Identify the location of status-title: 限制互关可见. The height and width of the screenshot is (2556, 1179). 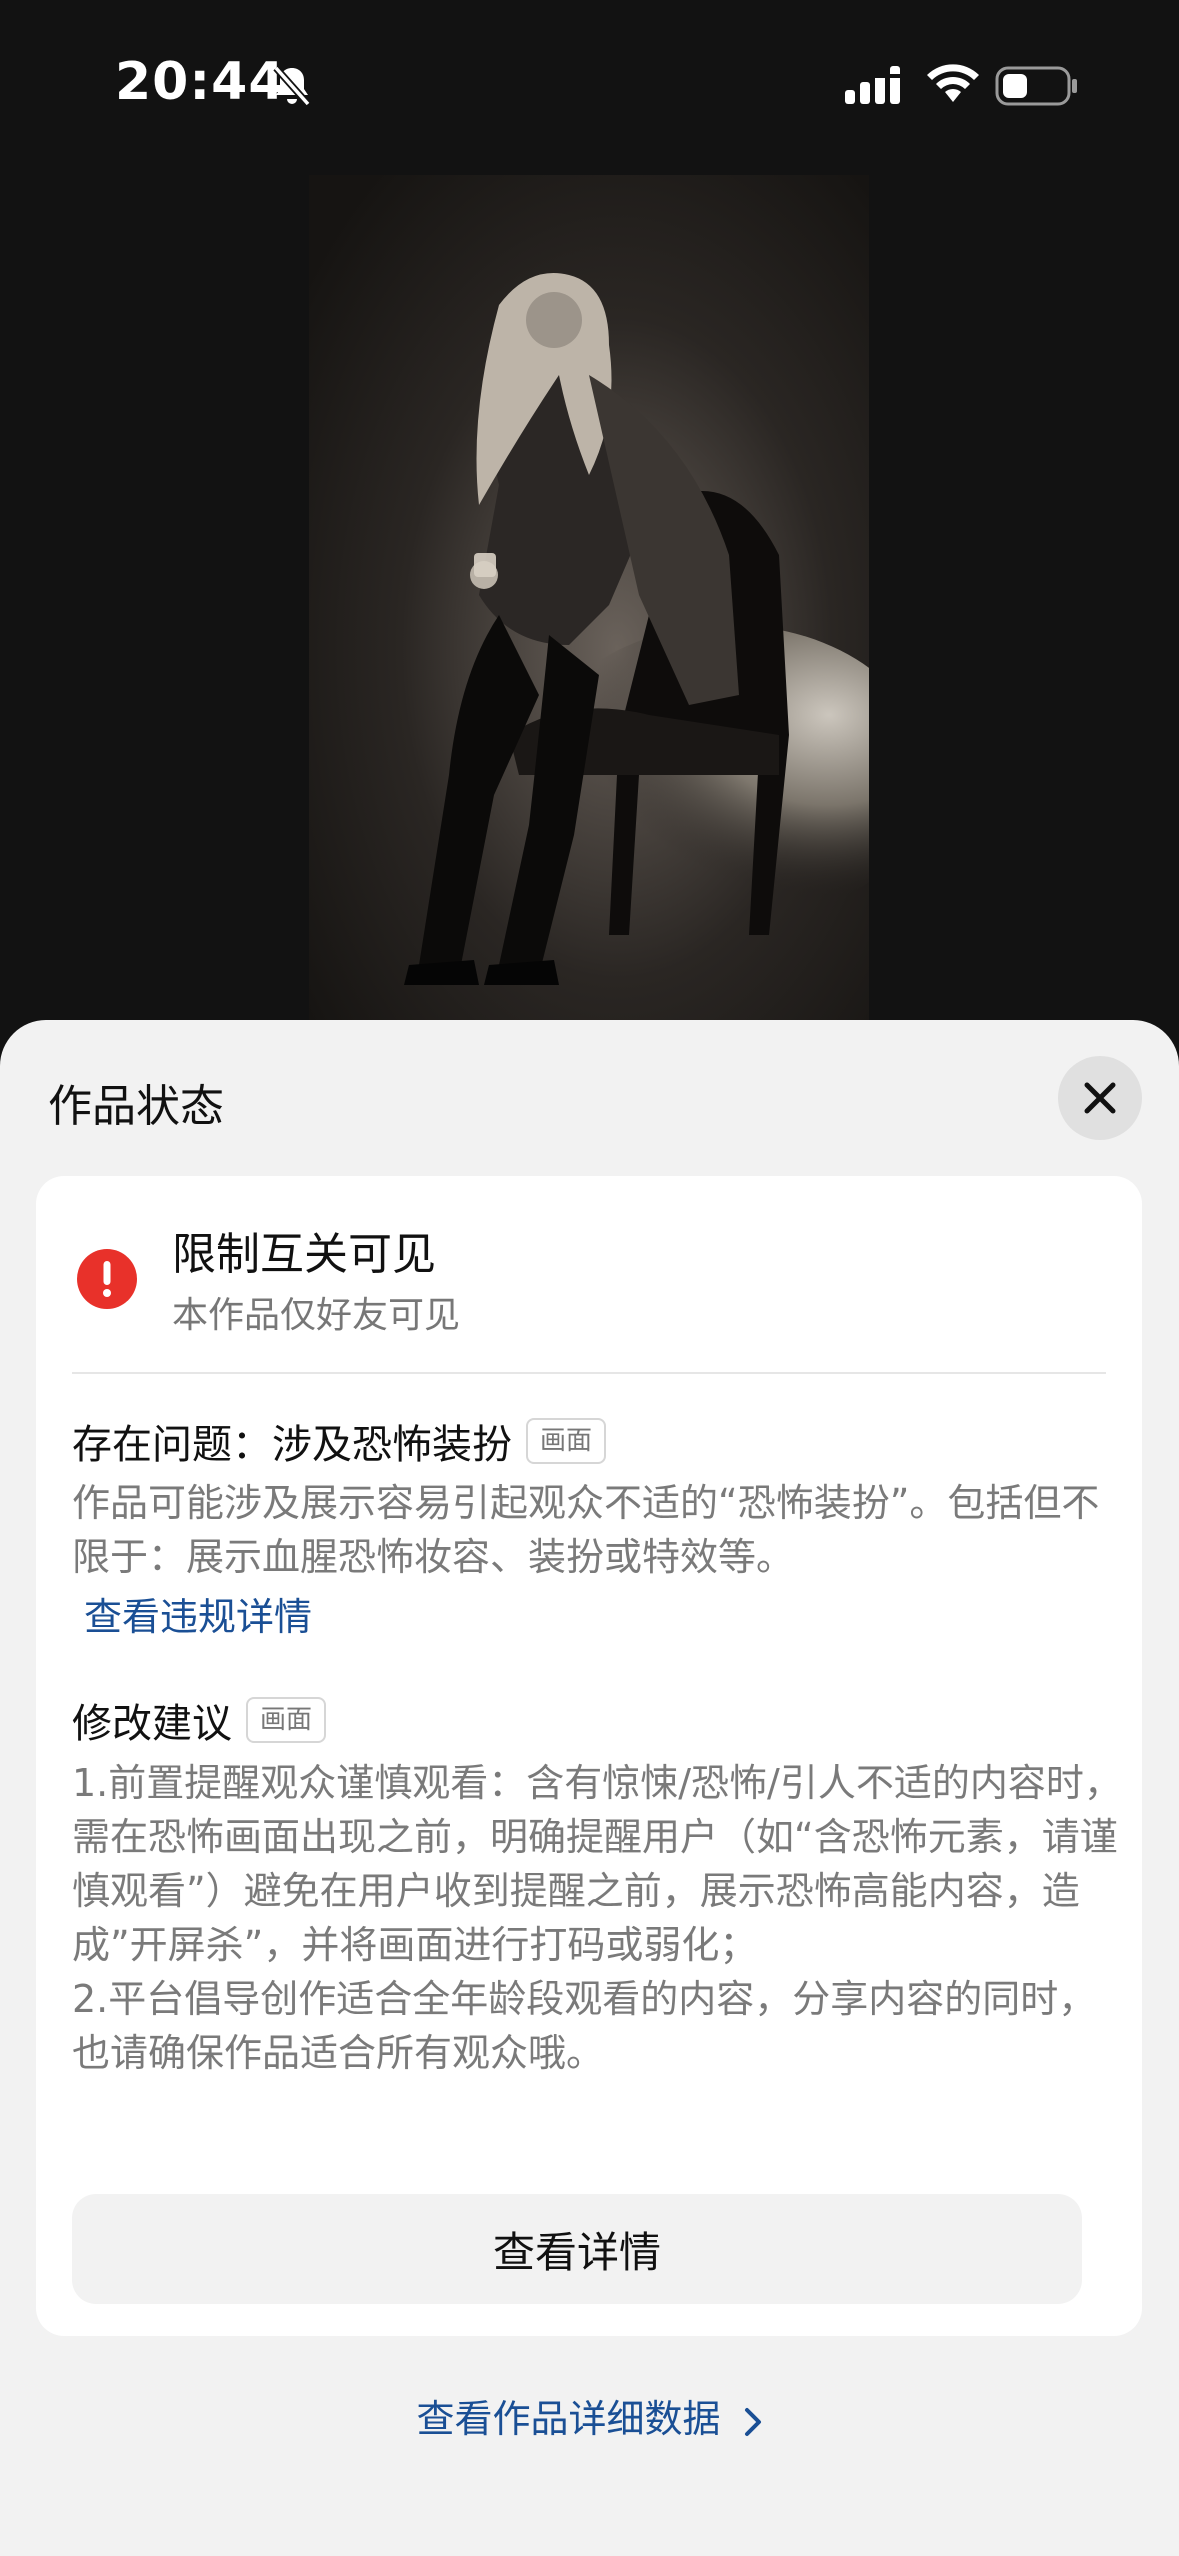
(304, 1254).